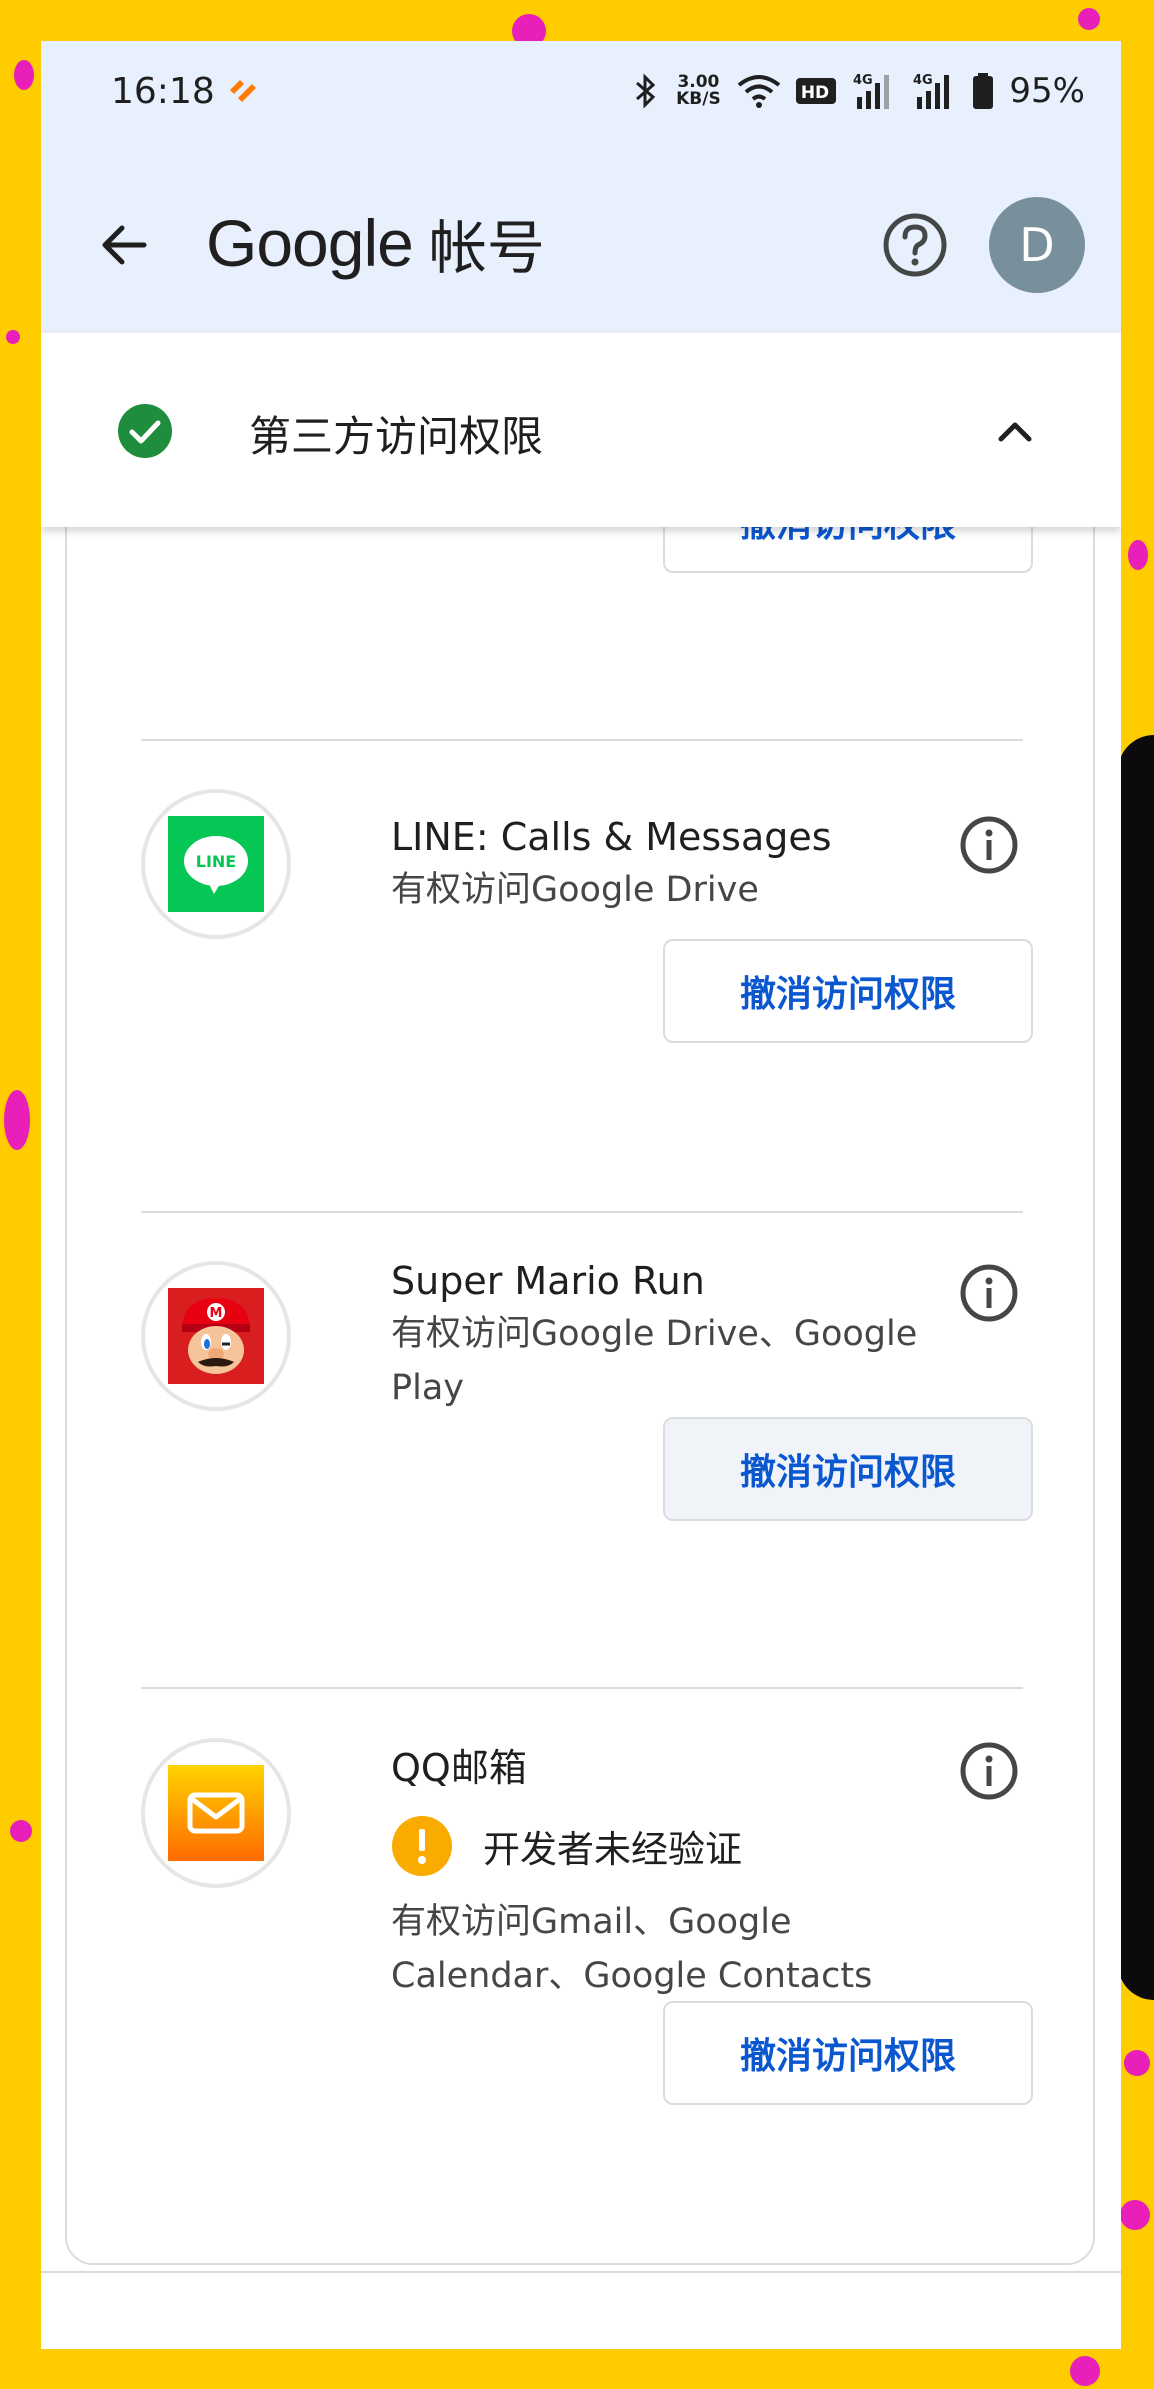 The image size is (1154, 2389). Describe the element at coordinates (1037, 245) in the screenshot. I see `avatar: D` at that location.